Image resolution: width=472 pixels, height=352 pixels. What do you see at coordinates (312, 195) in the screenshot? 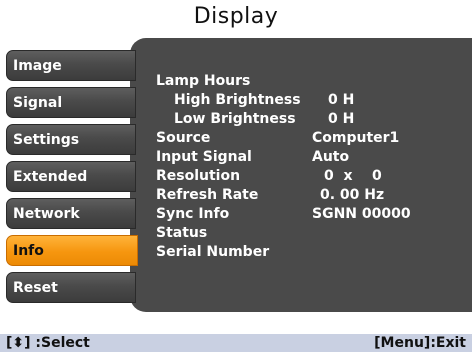
I see `info-row-refresh-rate: Refresh Rate 0. 00 Hz` at bounding box center [312, 195].